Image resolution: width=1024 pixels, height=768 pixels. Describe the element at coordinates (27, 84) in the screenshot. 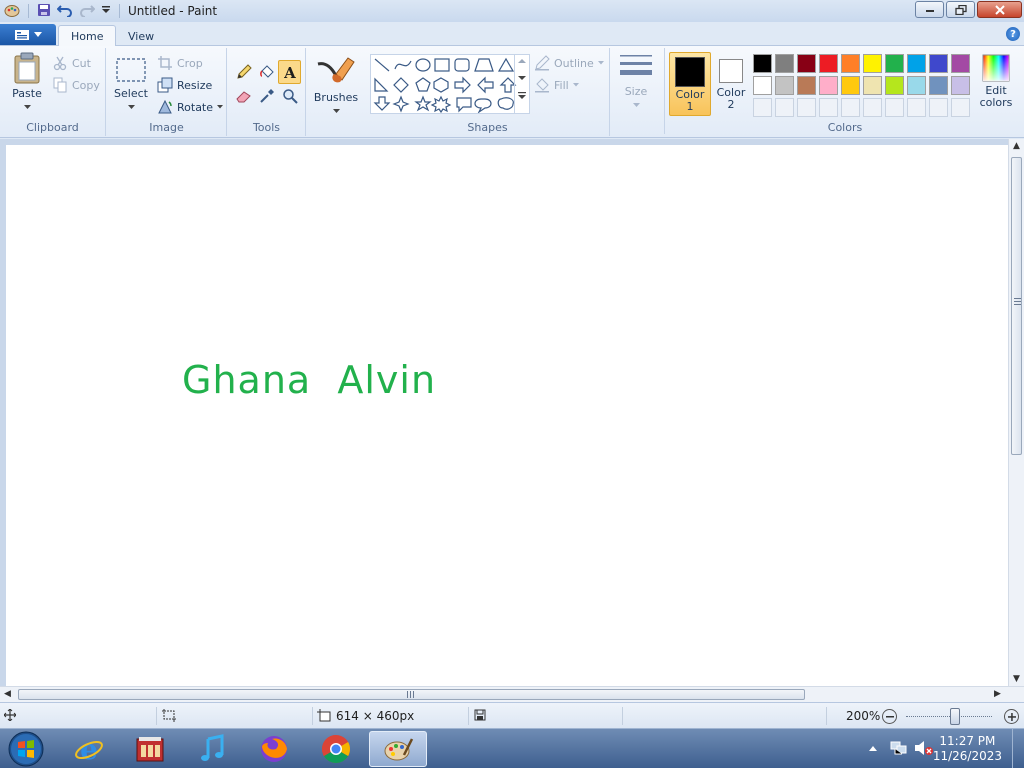

I see `paste-button: Paste` at that location.